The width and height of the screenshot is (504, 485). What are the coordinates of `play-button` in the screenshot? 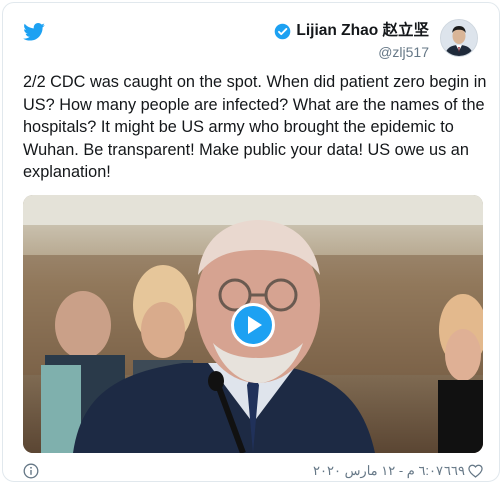 It's located at (253, 325).